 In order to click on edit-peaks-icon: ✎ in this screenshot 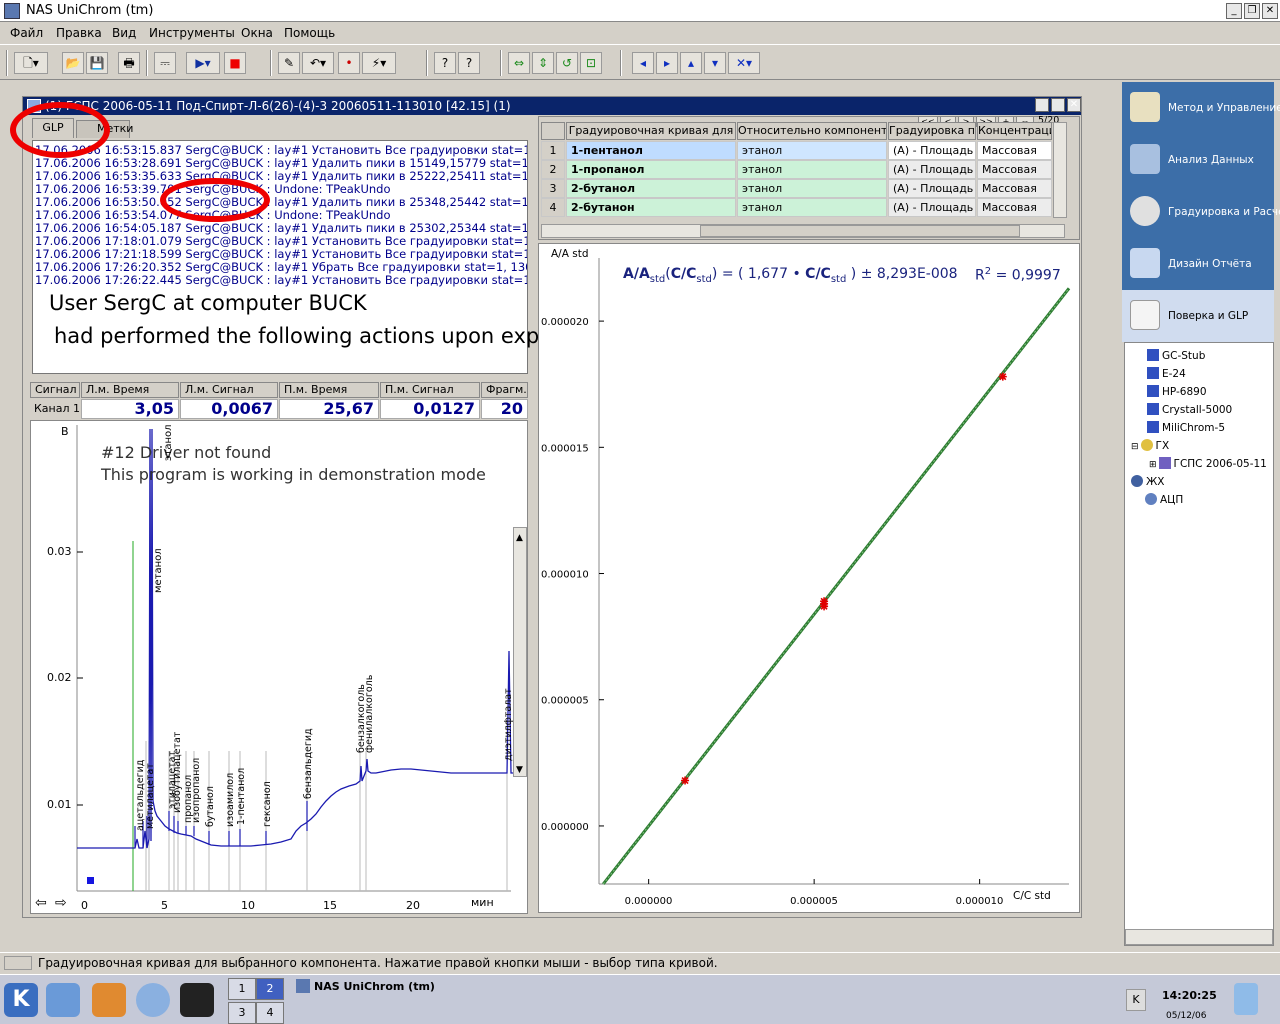, I will do `click(289, 63)`.